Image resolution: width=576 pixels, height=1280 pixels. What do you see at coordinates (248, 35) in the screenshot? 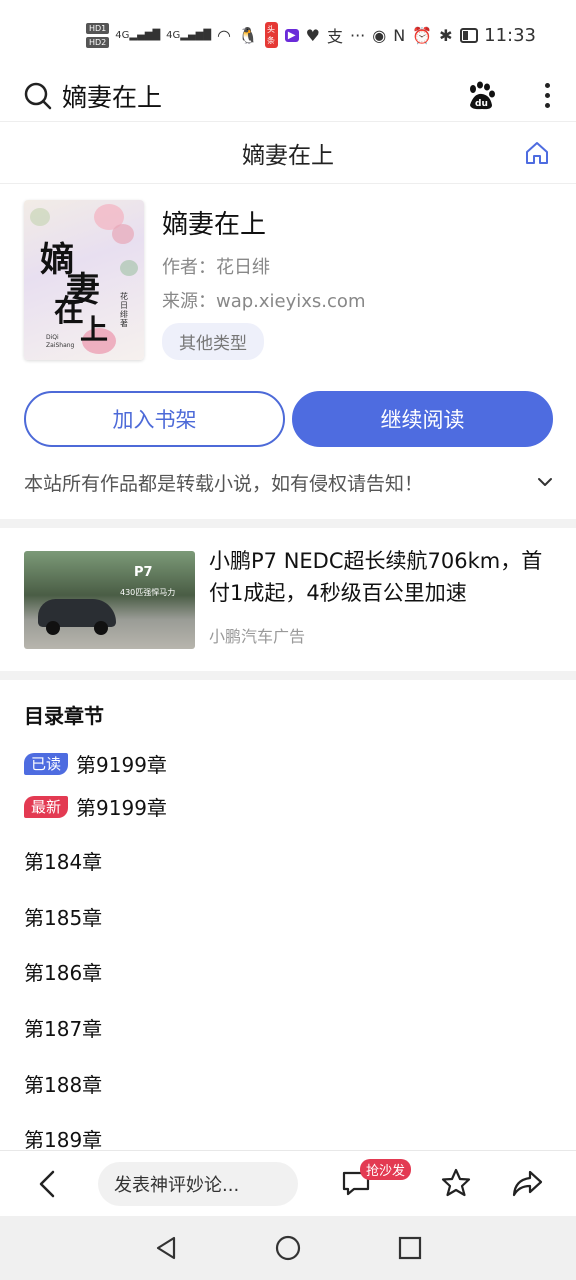
I see `qq-icon: 🐧` at bounding box center [248, 35].